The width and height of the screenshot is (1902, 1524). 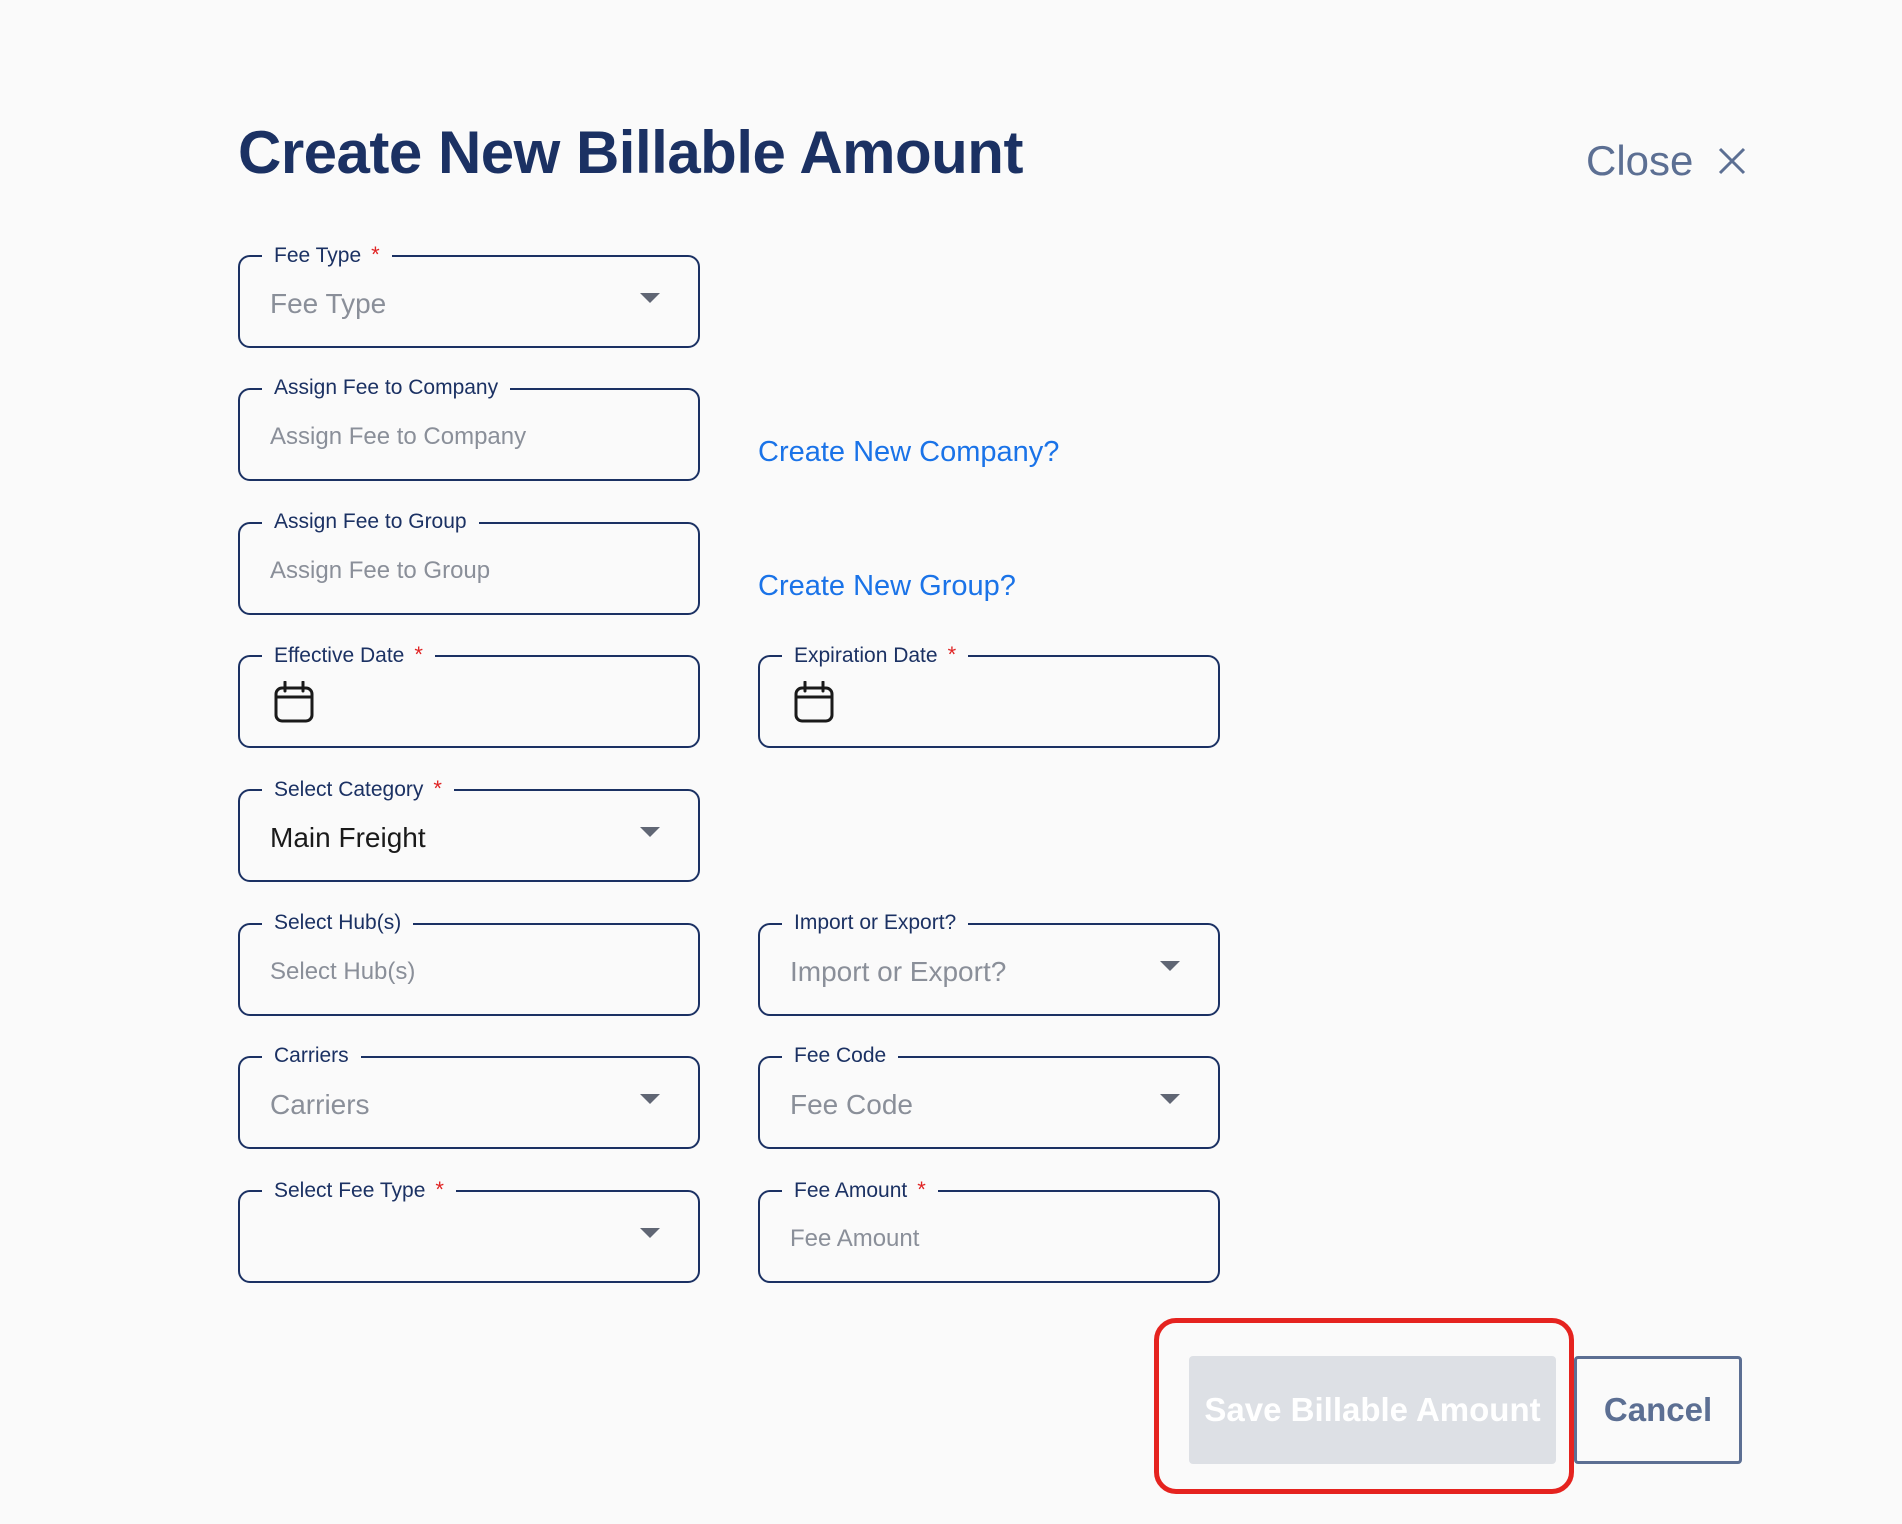 What do you see at coordinates (1640, 160) in the screenshot?
I see `close-label: Close` at bounding box center [1640, 160].